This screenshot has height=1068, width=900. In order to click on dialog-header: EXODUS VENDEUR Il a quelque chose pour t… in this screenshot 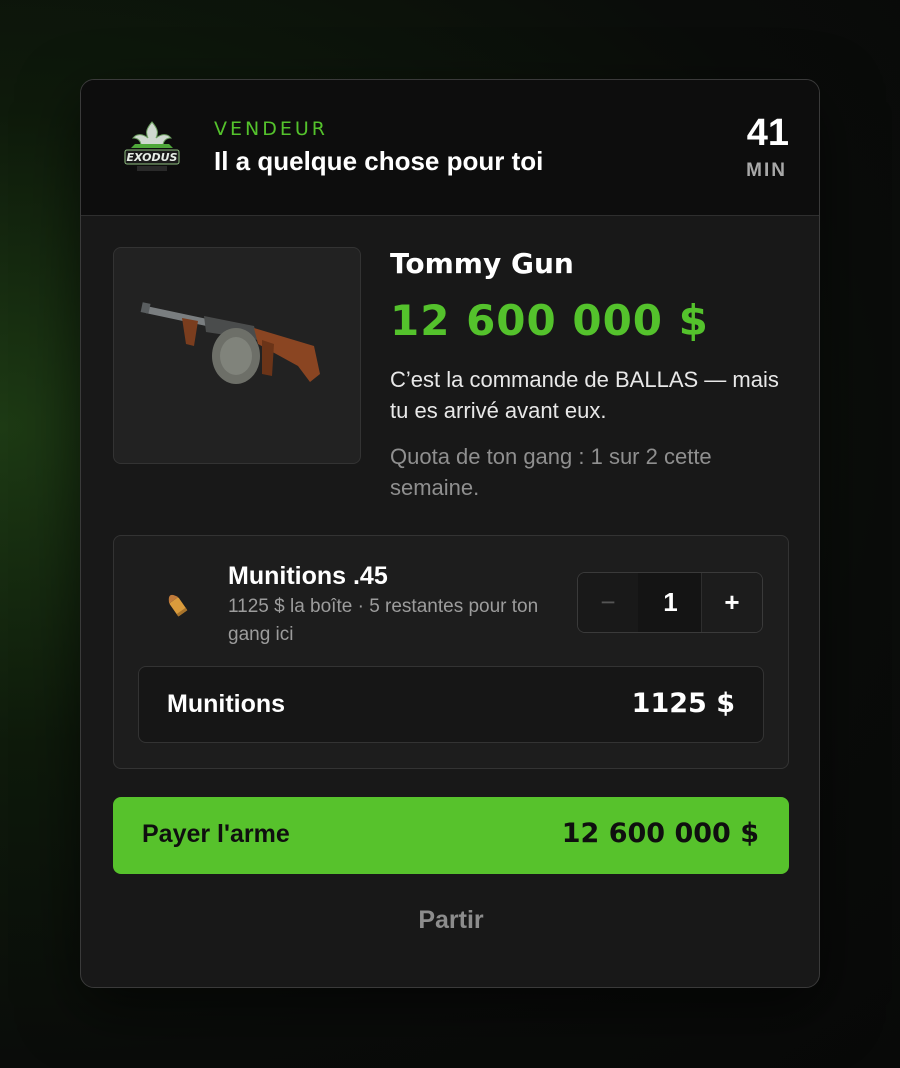, I will do `click(450, 148)`.